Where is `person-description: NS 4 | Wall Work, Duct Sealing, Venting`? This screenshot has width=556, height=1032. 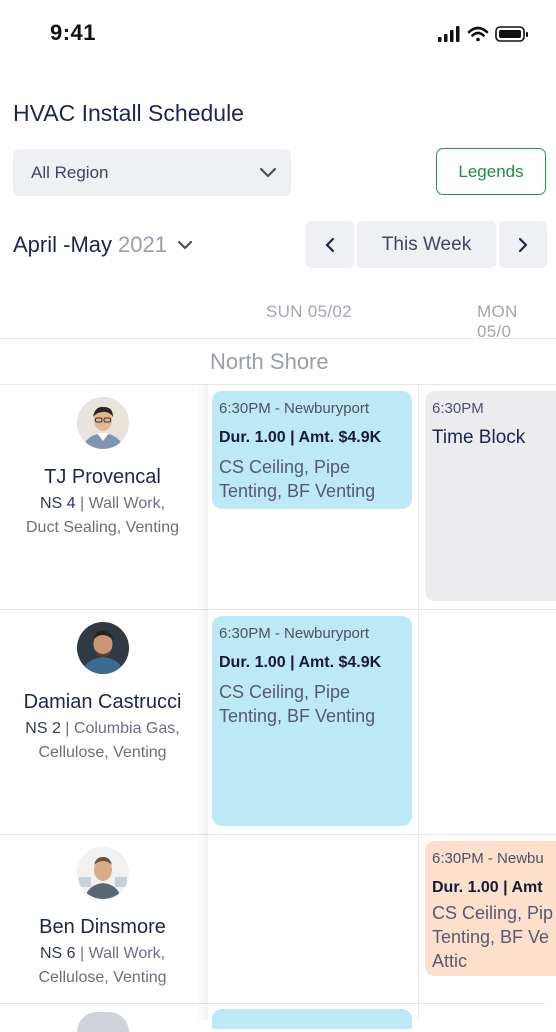
person-description: NS 4 | Wall Work, Duct Sealing, Venting is located at coordinates (102, 516).